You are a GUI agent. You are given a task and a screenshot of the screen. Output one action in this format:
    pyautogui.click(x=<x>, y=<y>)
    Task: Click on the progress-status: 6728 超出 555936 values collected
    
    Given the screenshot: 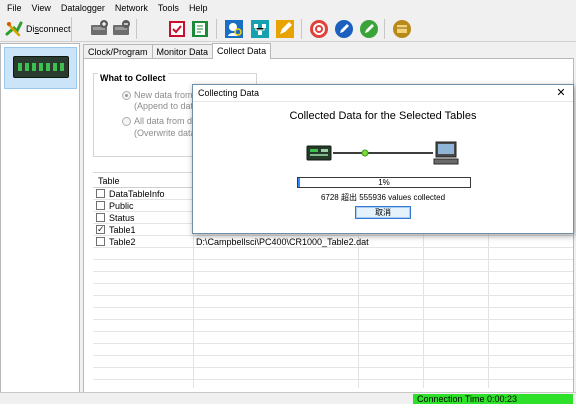 What is the action you would take?
    pyautogui.click(x=383, y=197)
    